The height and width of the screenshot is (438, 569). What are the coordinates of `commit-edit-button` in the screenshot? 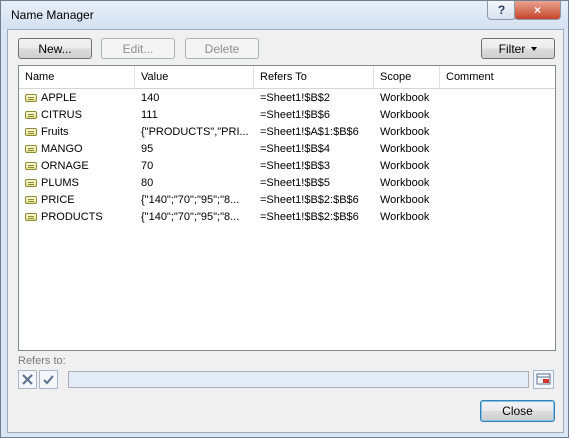 It's located at (48, 379).